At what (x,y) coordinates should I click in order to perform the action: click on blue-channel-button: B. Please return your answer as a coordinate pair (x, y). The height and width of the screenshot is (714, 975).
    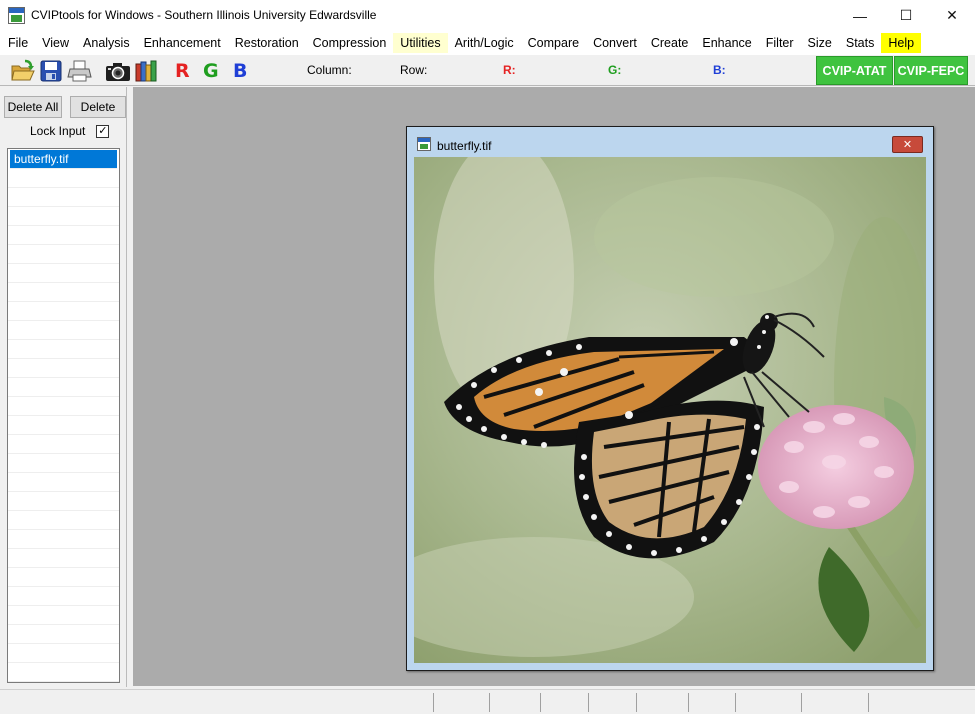
    Looking at the image, I should click on (240, 71).